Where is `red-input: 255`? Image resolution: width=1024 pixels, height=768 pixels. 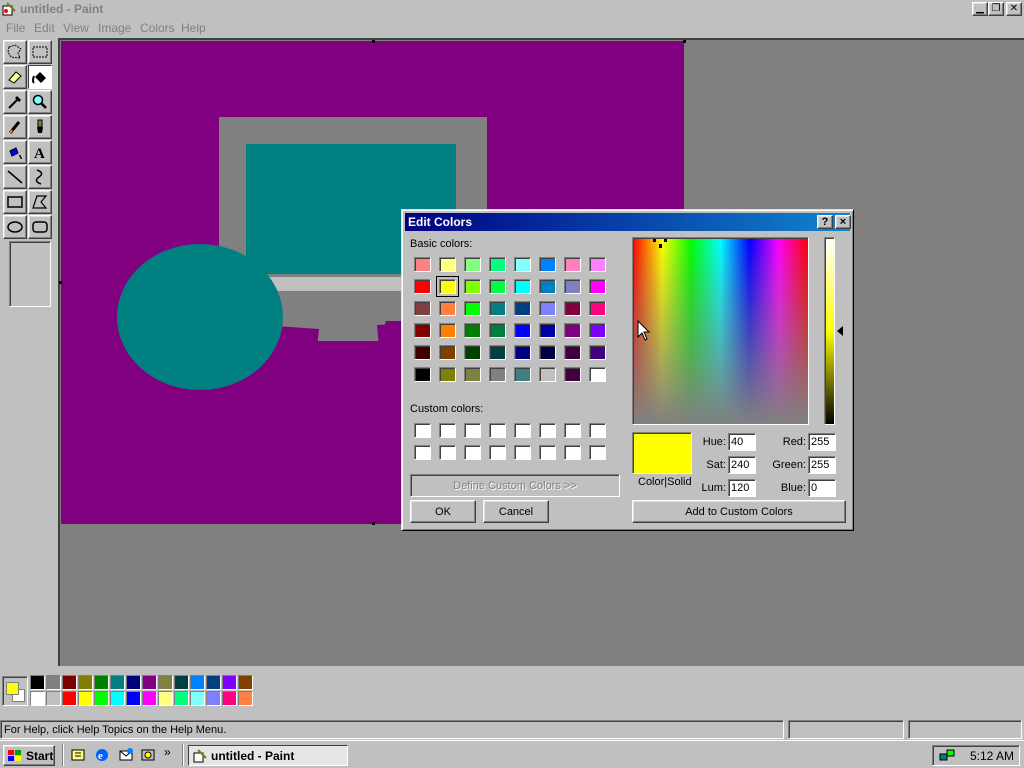 red-input: 255 is located at coordinates (822, 442).